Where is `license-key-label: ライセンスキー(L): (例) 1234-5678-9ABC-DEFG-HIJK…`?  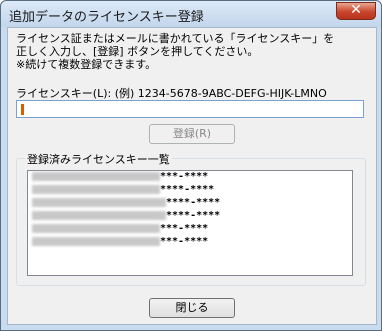 license-key-label: ライセンスキー(L): (例) 1234-5678-9ABC-DEFG-HIJK… is located at coordinates (171, 93).